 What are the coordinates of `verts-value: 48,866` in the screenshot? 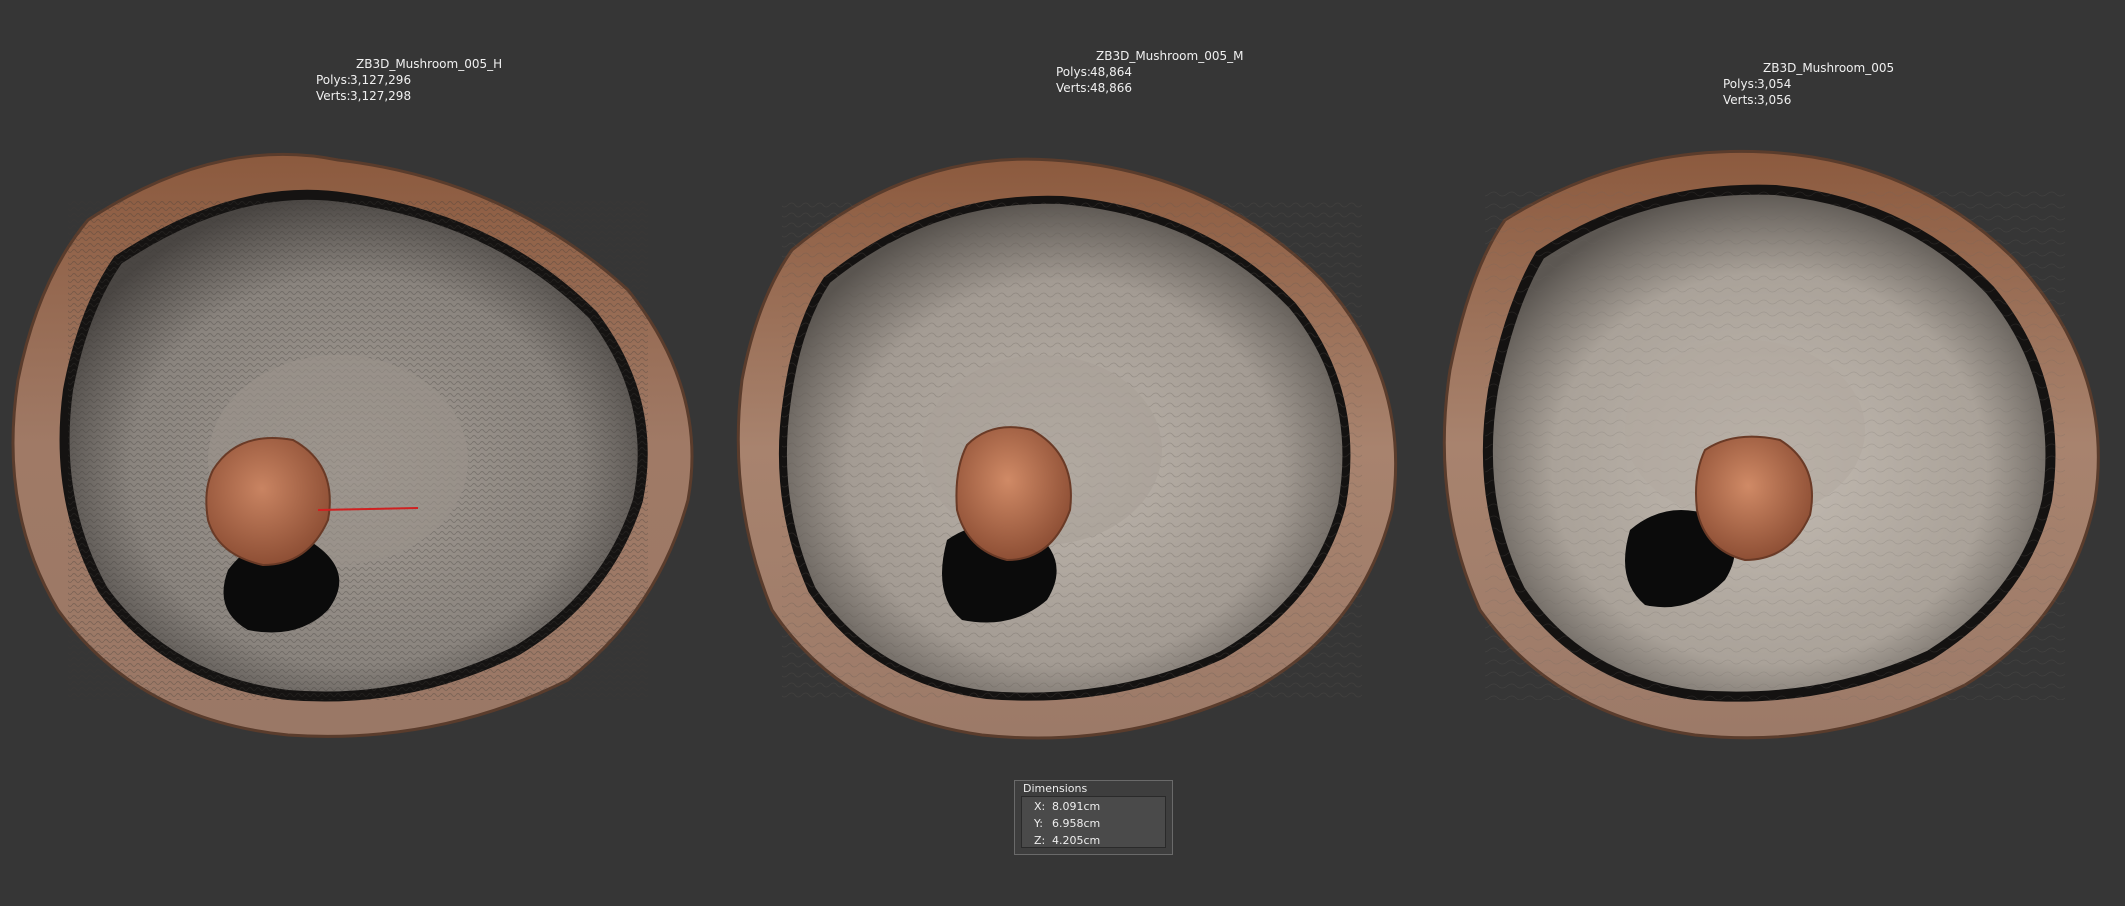 It's located at (1111, 88).